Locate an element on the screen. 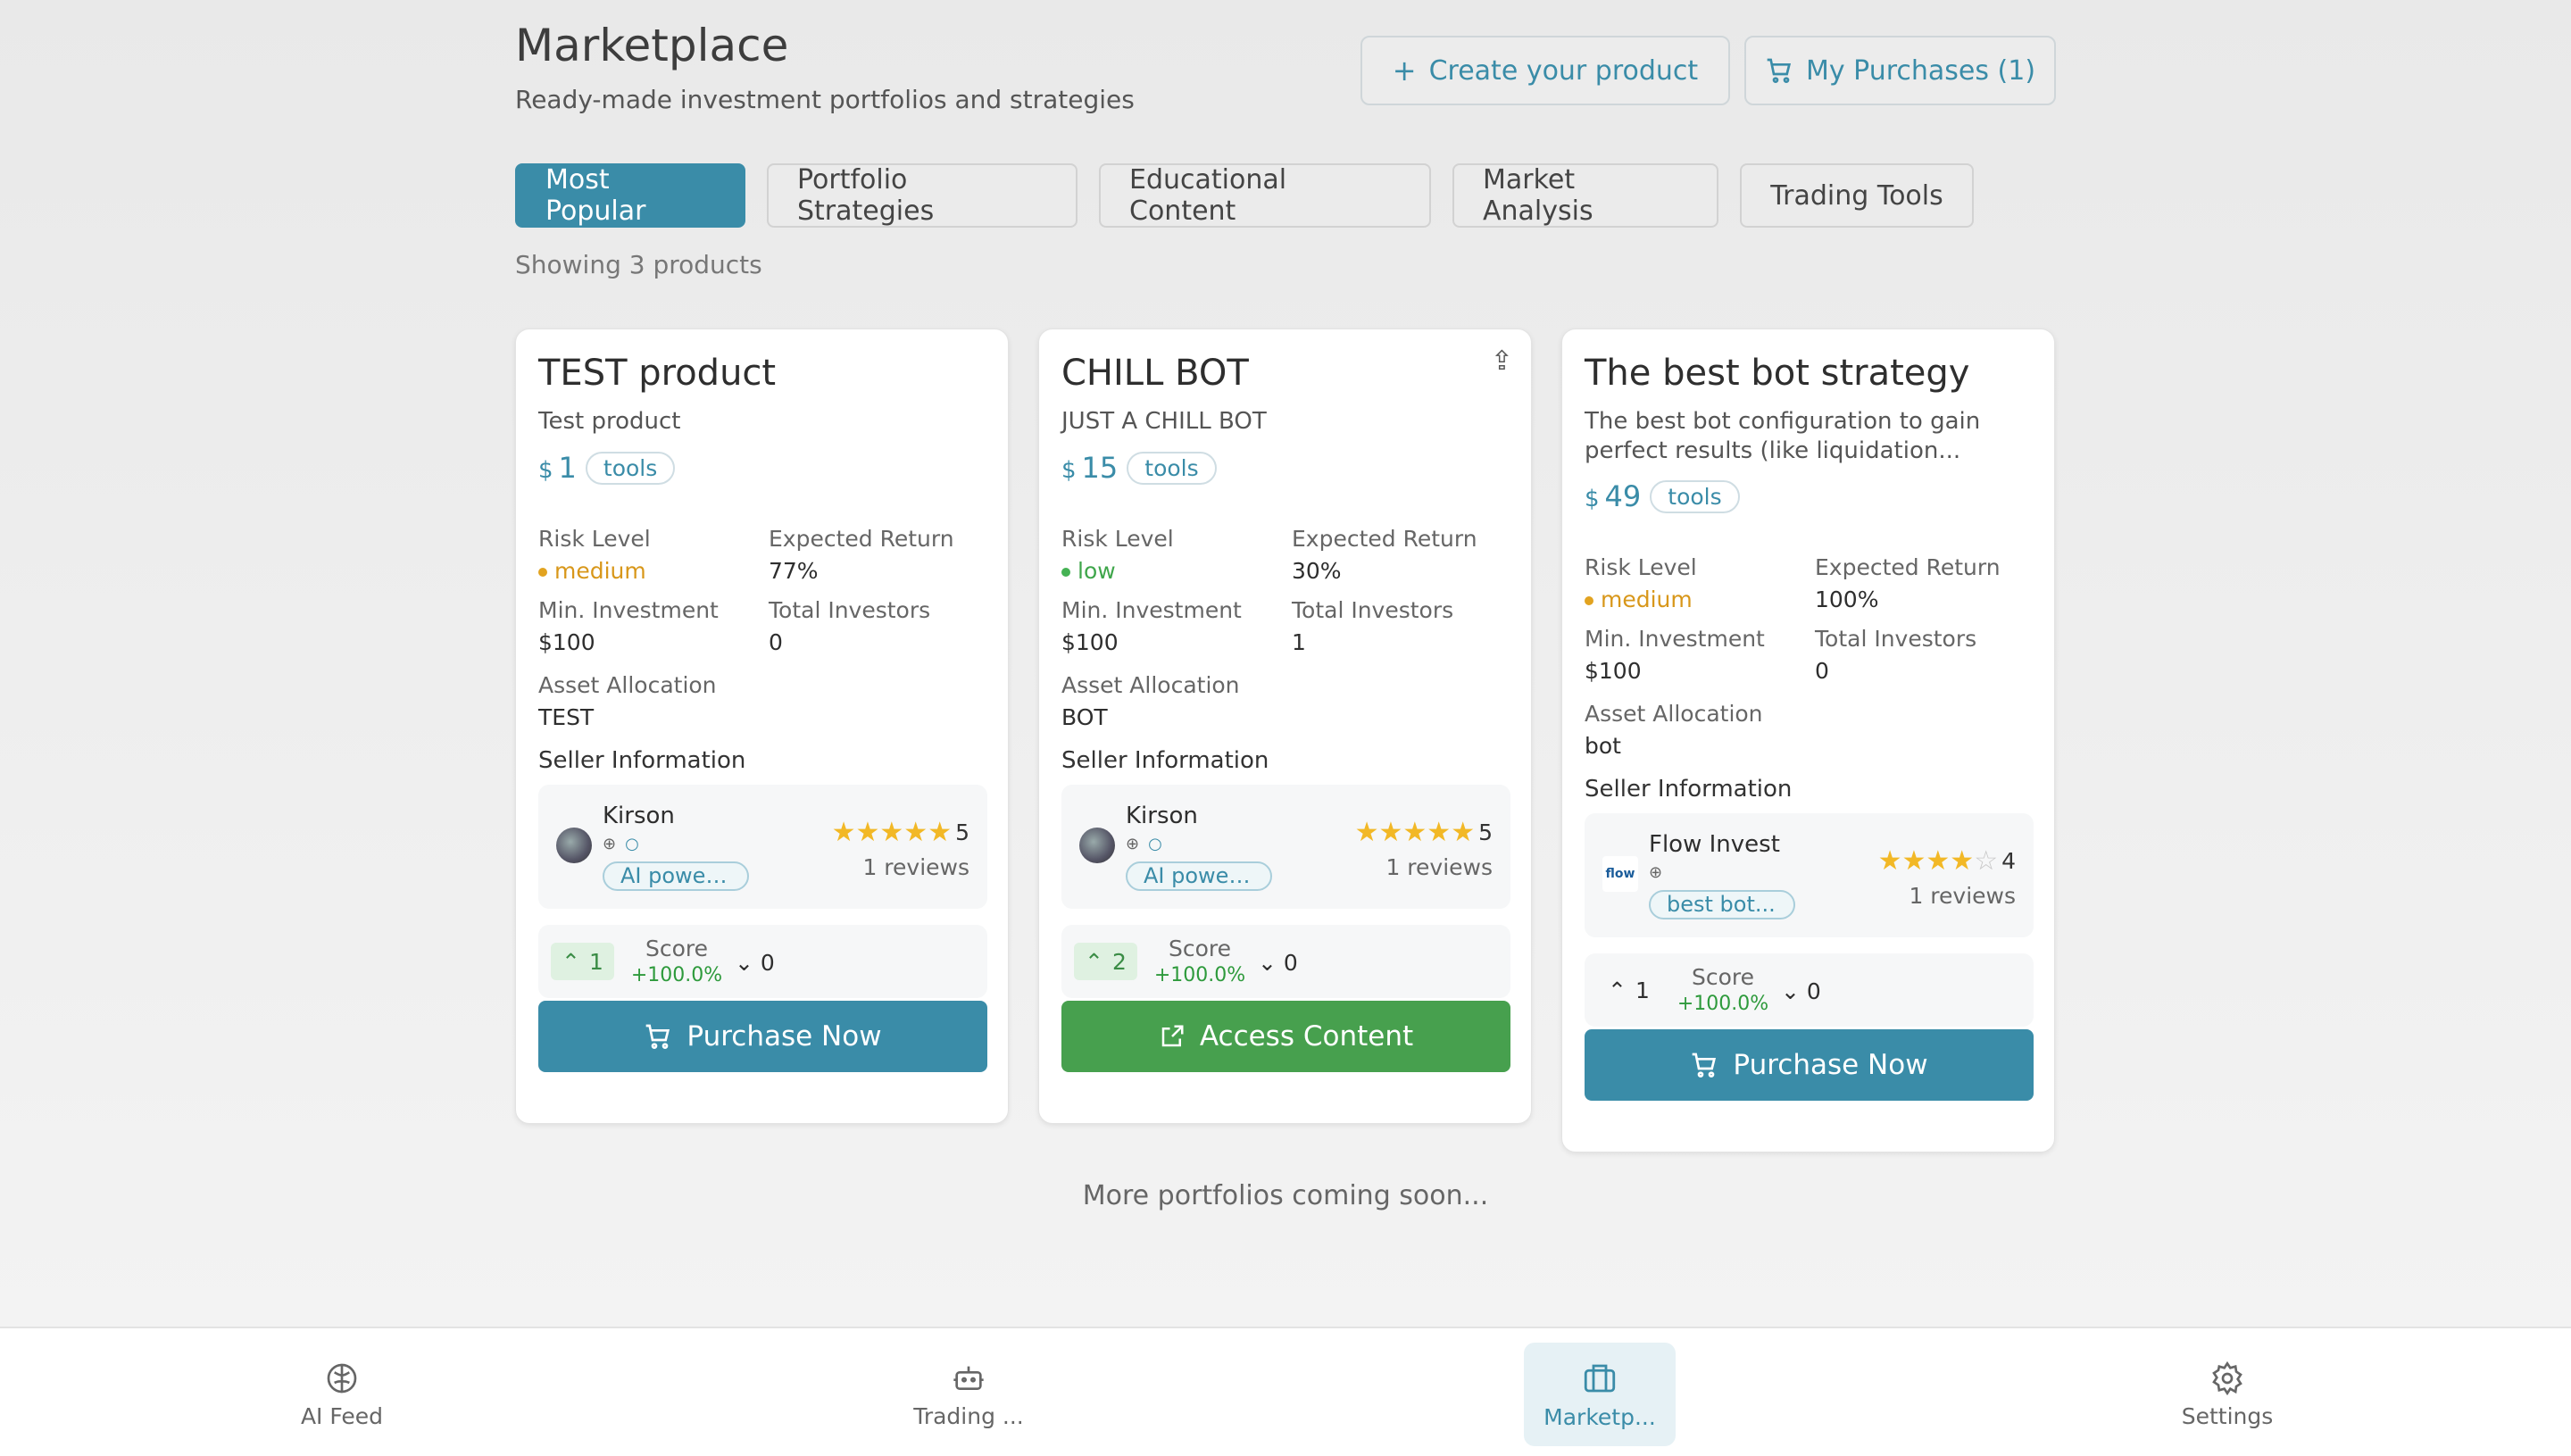 This screenshot has height=1456, width=2571. product-description: JUST A CHILL BOT is located at coordinates (1164, 421).